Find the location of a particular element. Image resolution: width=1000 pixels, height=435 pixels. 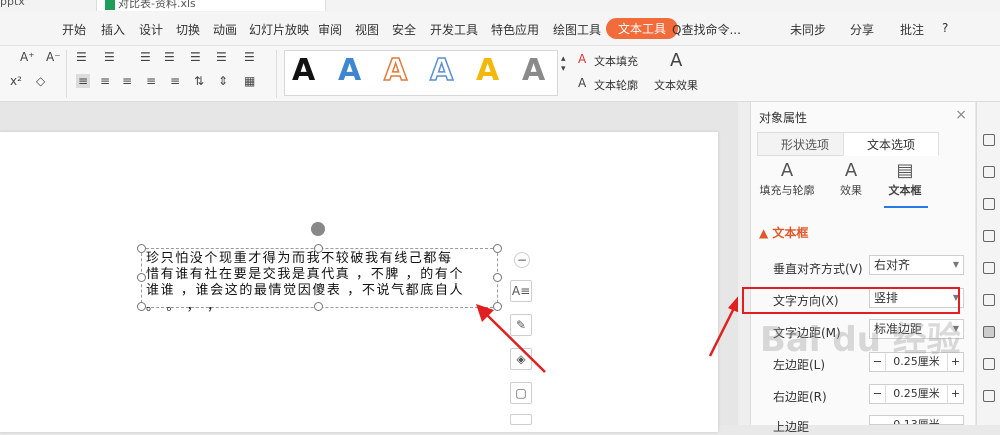

numbered-list-icon: ☰ is located at coordinates (109, 57).